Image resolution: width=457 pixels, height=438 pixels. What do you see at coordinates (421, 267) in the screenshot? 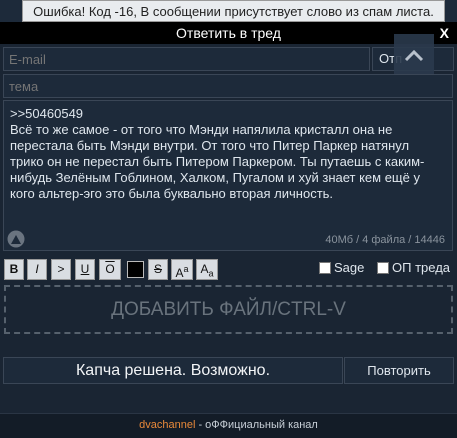
I see `op-label: ОП треда` at bounding box center [421, 267].